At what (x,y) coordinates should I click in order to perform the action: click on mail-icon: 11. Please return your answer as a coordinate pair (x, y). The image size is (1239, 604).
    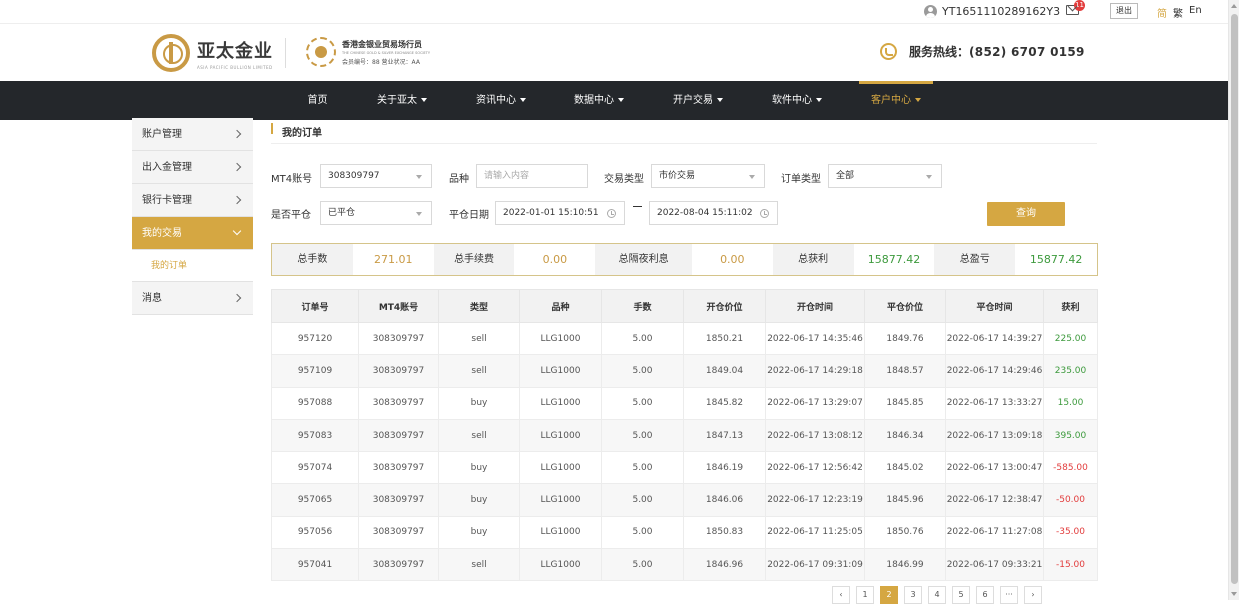
    Looking at the image, I should click on (1075, 7).